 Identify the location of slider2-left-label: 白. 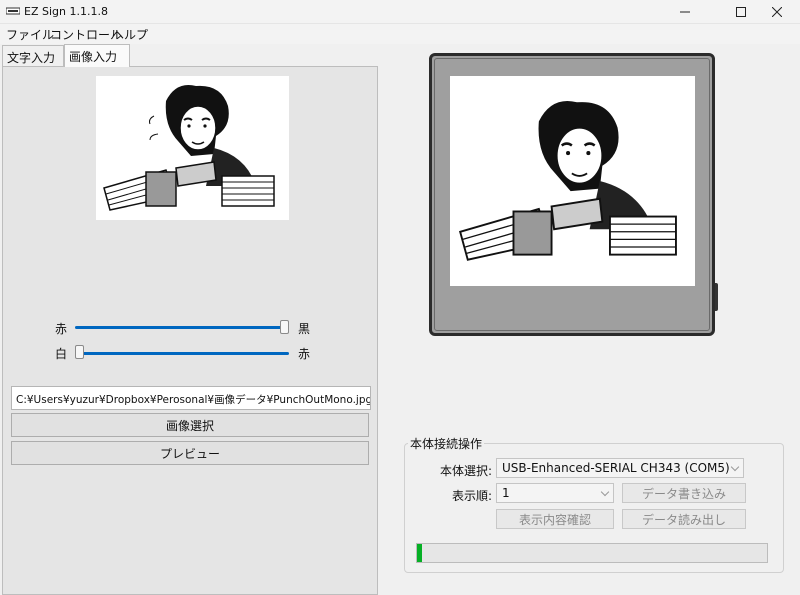
(61, 354).